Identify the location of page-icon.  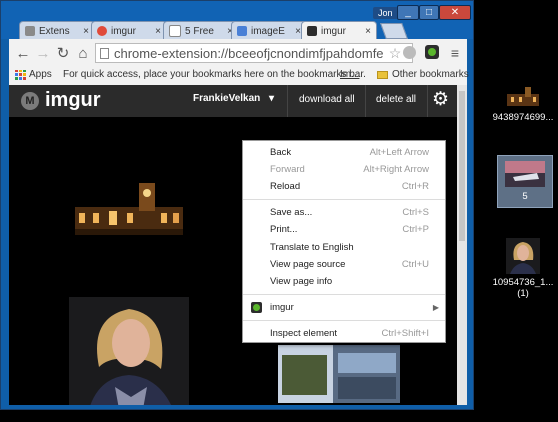
(104, 53).